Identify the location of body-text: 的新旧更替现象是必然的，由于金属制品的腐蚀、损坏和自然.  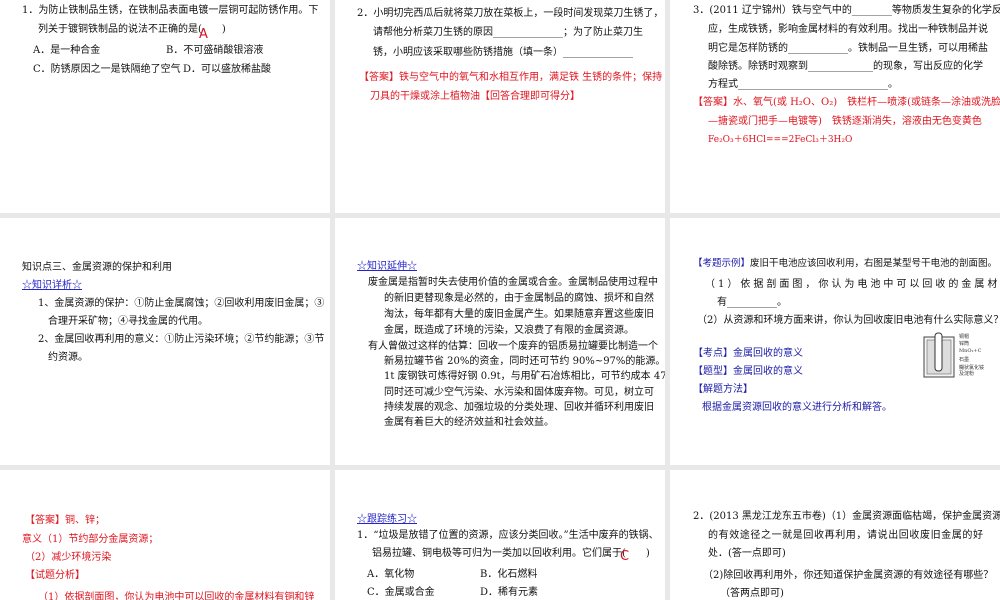
(519, 298).